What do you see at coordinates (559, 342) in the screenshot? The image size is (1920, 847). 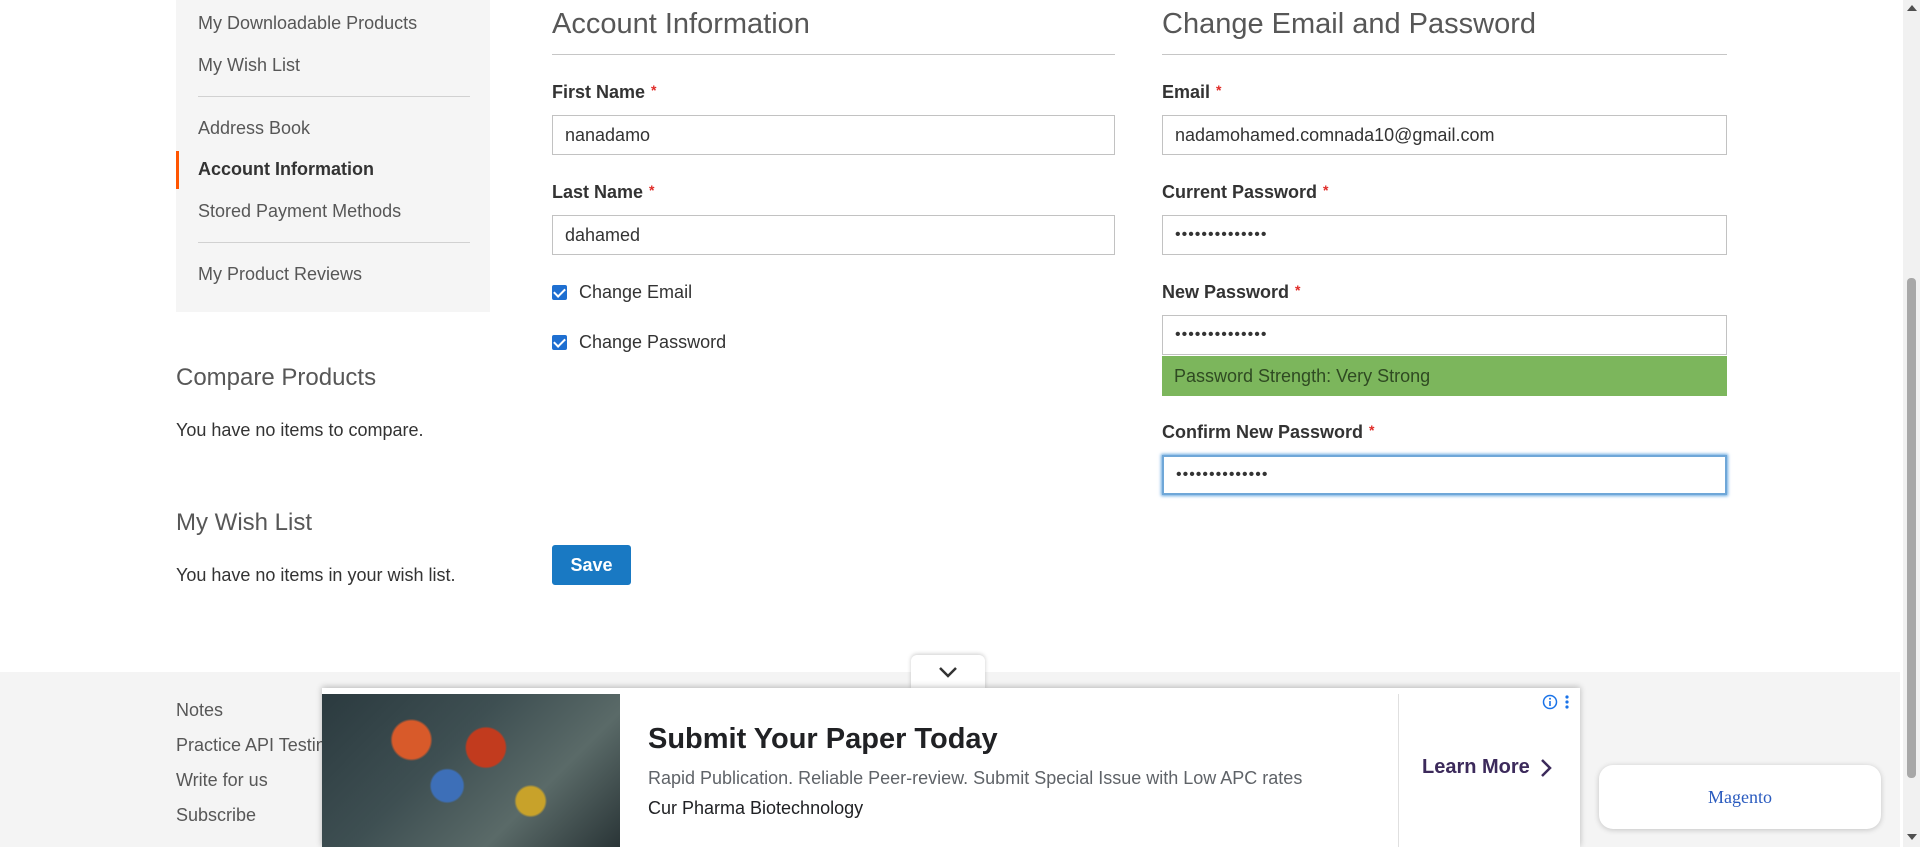 I see `change-password-checkbox` at bounding box center [559, 342].